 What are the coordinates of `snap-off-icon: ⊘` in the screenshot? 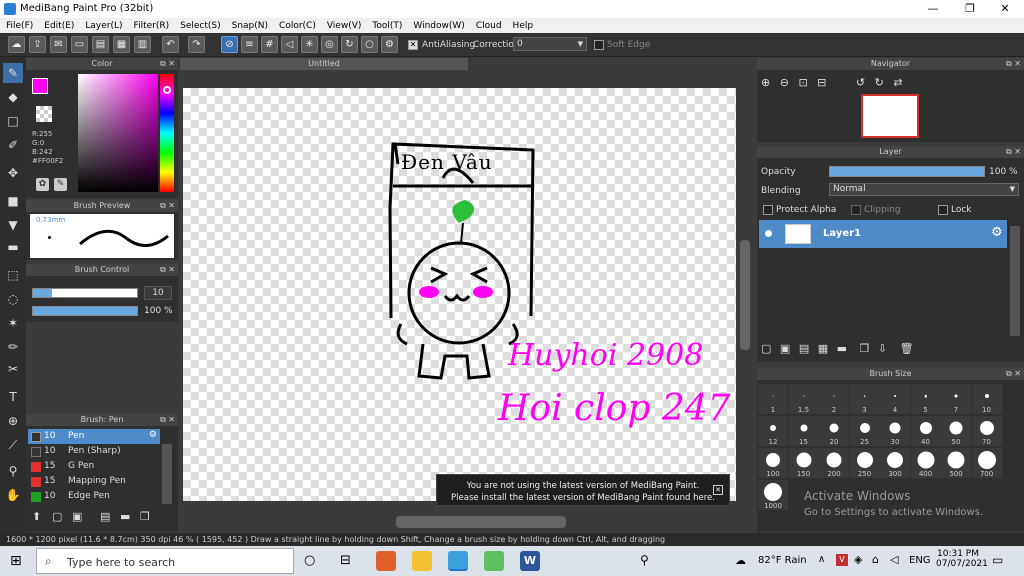 It's located at (229, 44).